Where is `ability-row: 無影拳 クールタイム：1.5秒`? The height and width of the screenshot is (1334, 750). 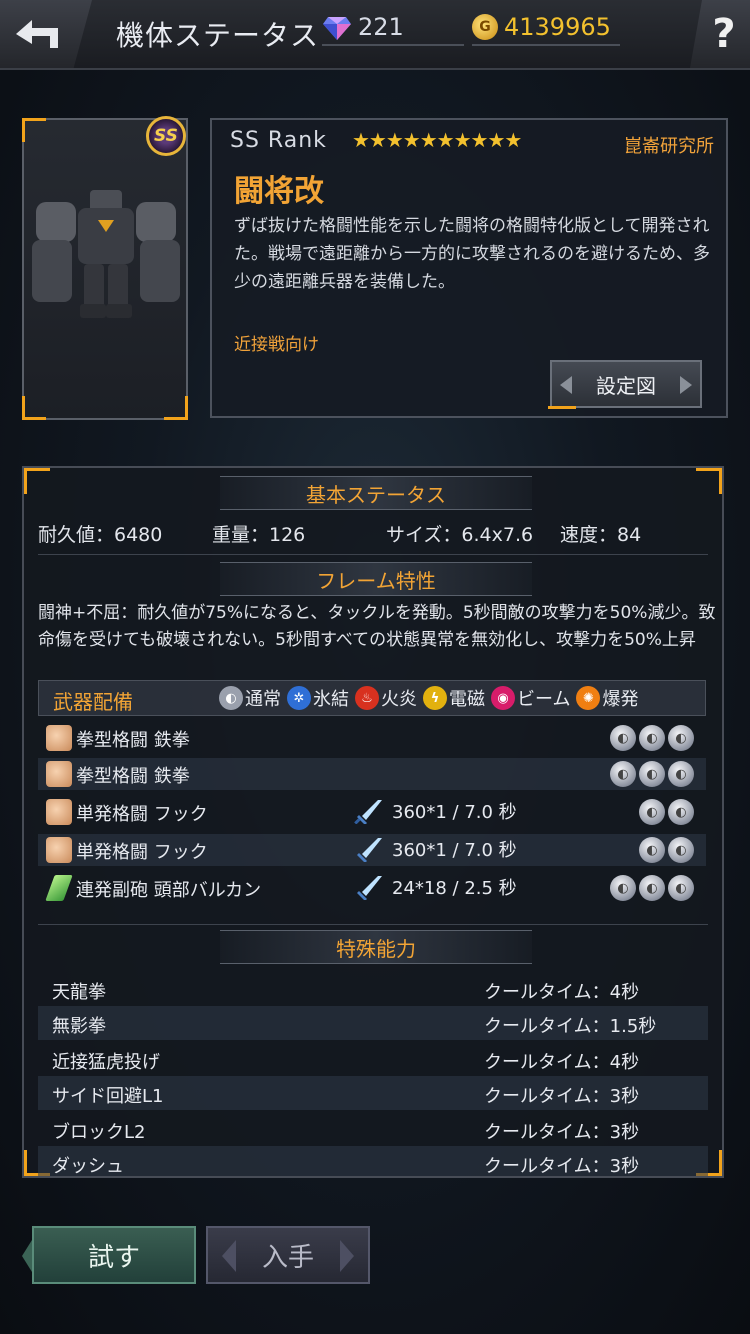
ability-row: 無影拳 クールタイム：1.5秒 is located at coordinates (373, 1023).